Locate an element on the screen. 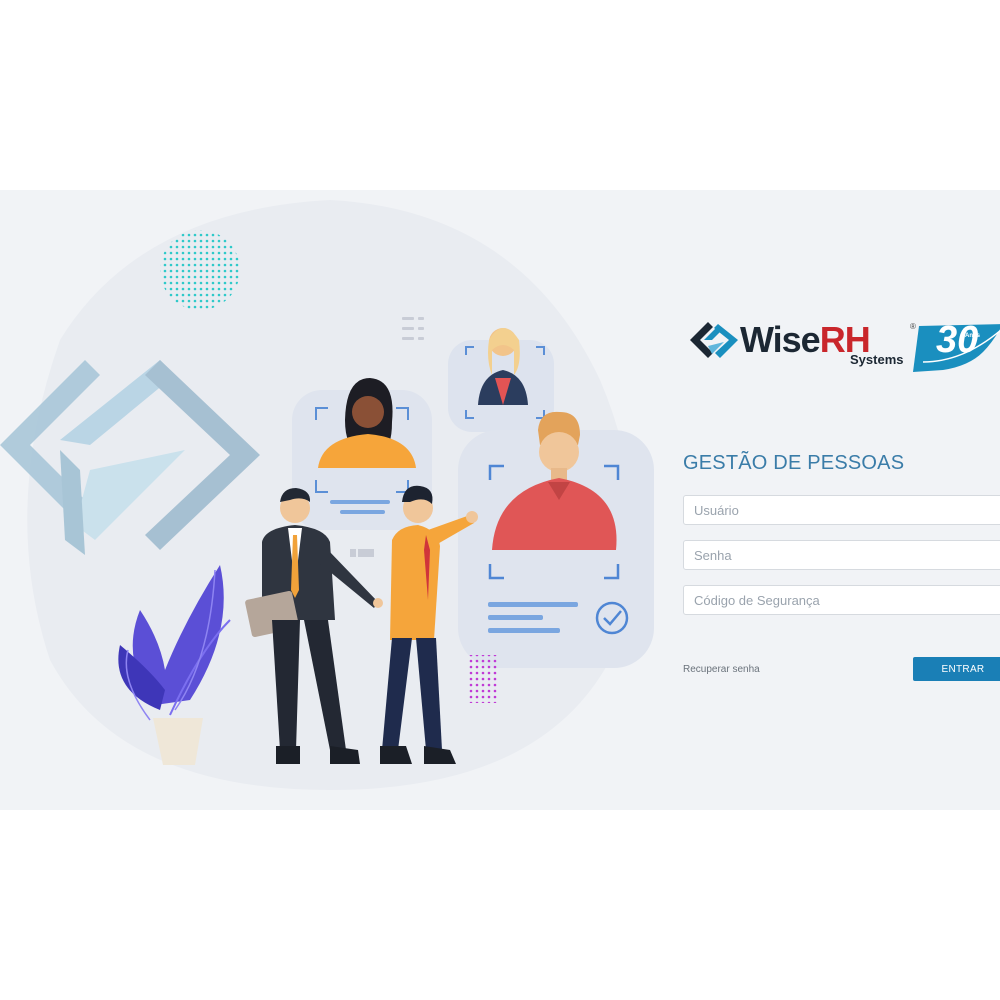 Image resolution: width=1000 pixels, height=1000 pixels. wiserh-logo: WiseRH ® Systems 30 Anos is located at coordinates (844, 347).